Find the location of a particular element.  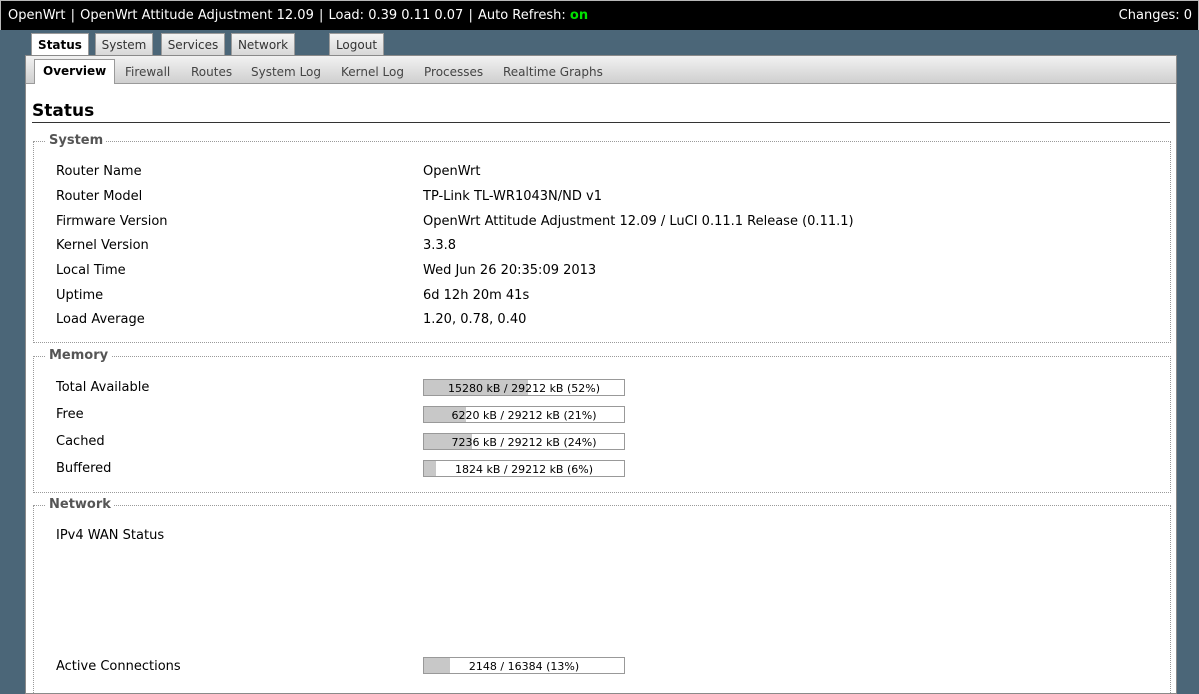

page-title: Status is located at coordinates (601, 112).